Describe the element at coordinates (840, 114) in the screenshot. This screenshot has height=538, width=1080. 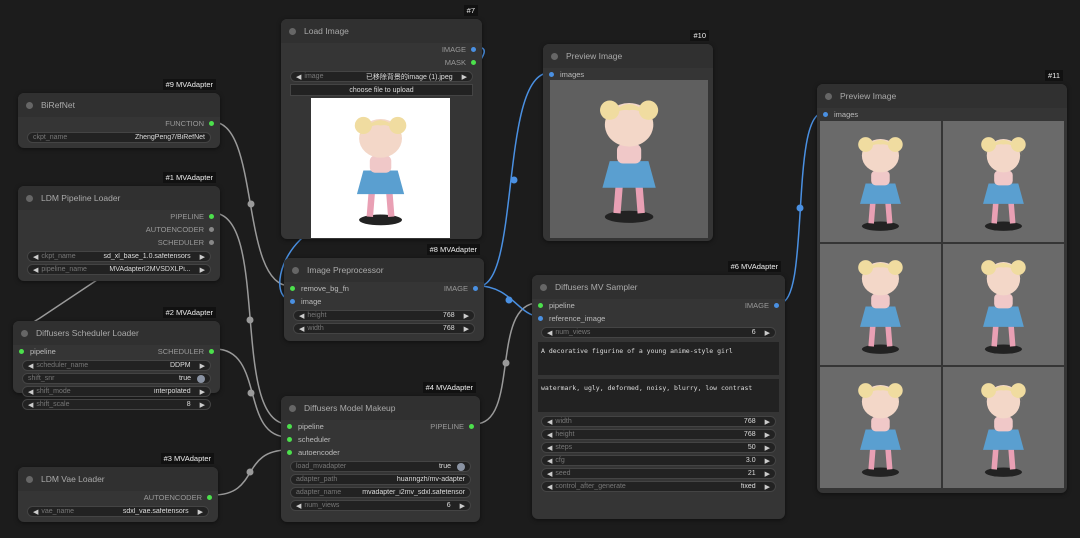
I see `input-slot-images: images` at that location.